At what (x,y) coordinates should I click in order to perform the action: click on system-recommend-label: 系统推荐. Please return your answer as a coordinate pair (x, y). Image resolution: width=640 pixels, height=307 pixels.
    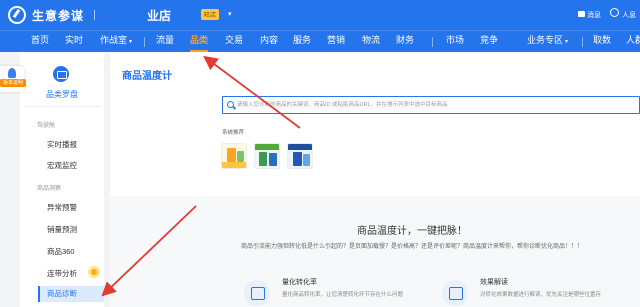
    Looking at the image, I should click on (233, 133).